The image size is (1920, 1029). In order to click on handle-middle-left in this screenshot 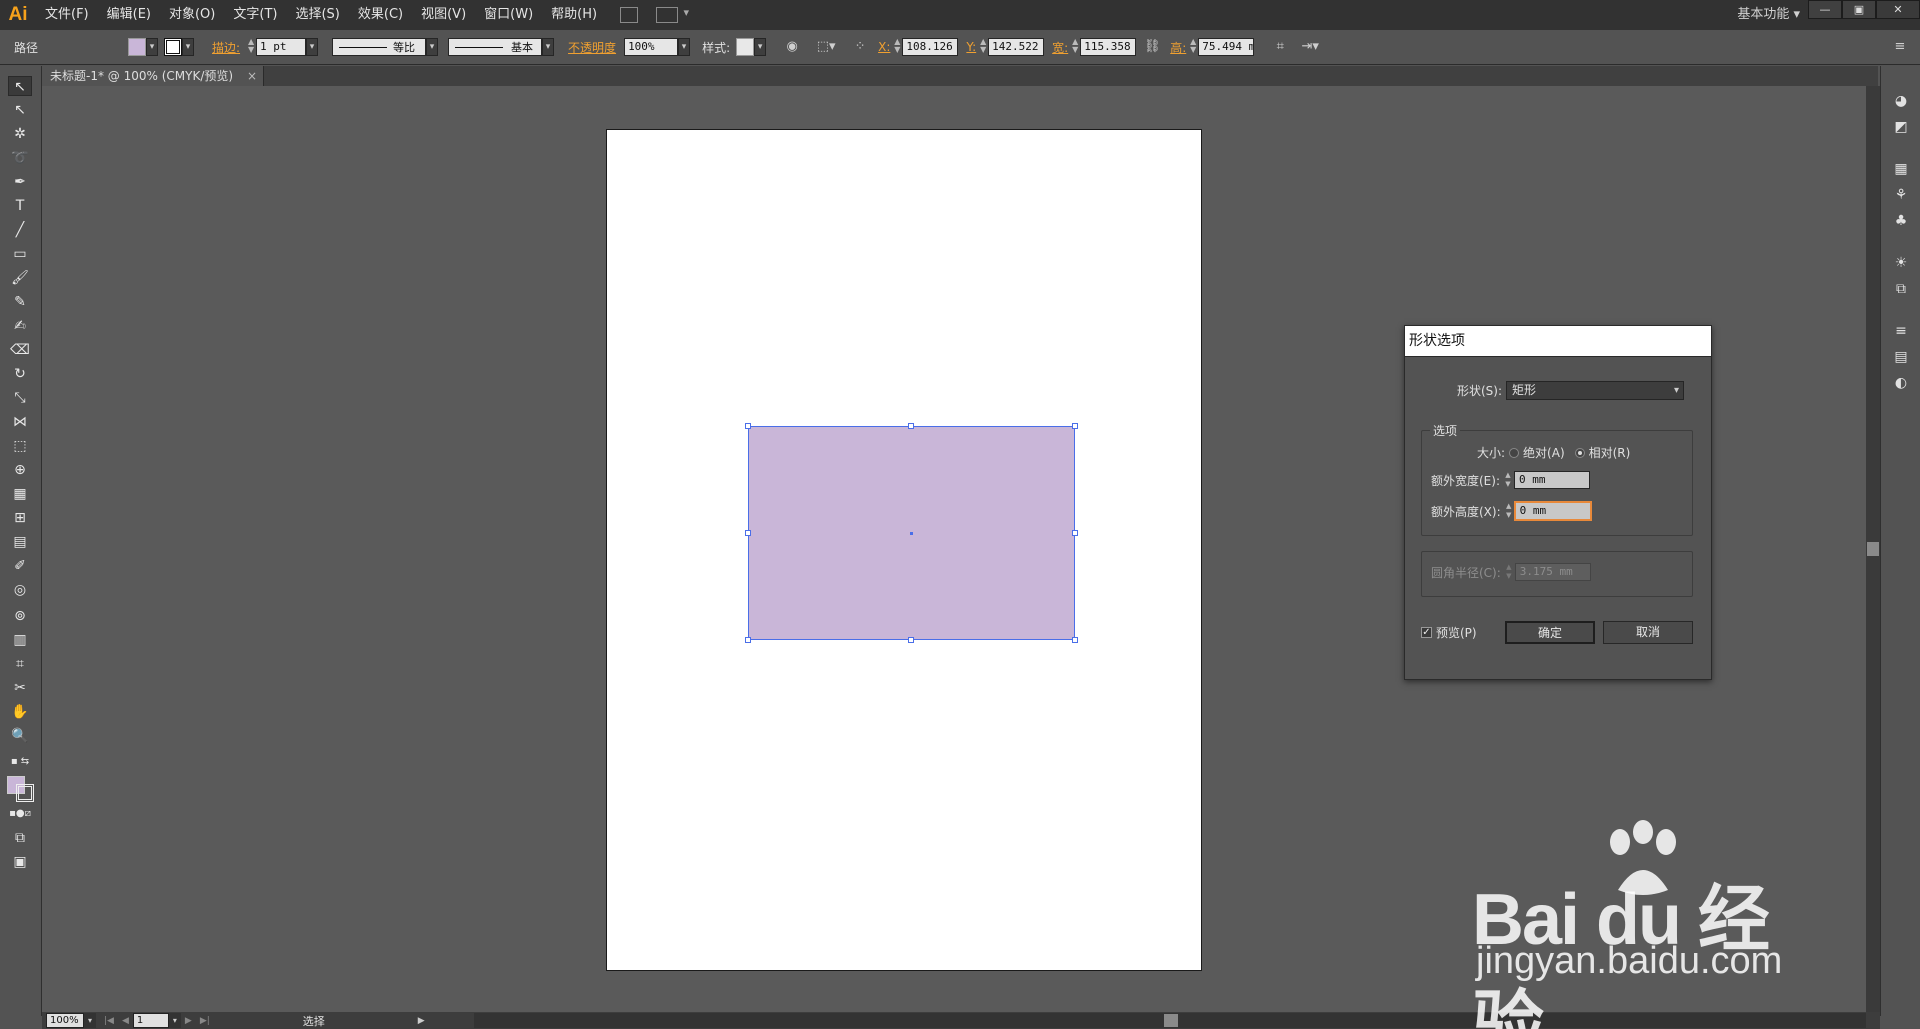, I will do `click(748, 533)`.